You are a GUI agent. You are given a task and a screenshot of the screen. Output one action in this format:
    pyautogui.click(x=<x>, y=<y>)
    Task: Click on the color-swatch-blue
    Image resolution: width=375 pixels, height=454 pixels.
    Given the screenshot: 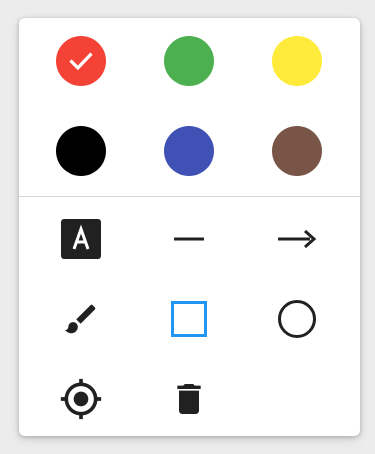 What is the action you would take?
    pyautogui.click(x=189, y=151)
    